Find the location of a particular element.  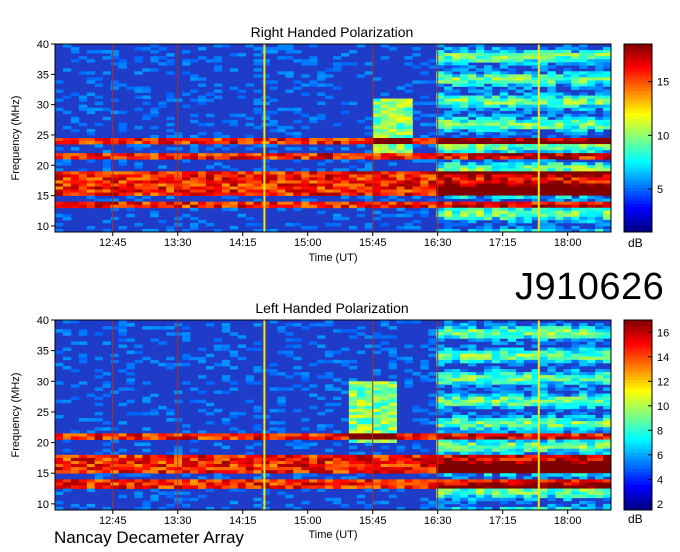

colorbar-tick-label: 8 is located at coordinates (660, 431).